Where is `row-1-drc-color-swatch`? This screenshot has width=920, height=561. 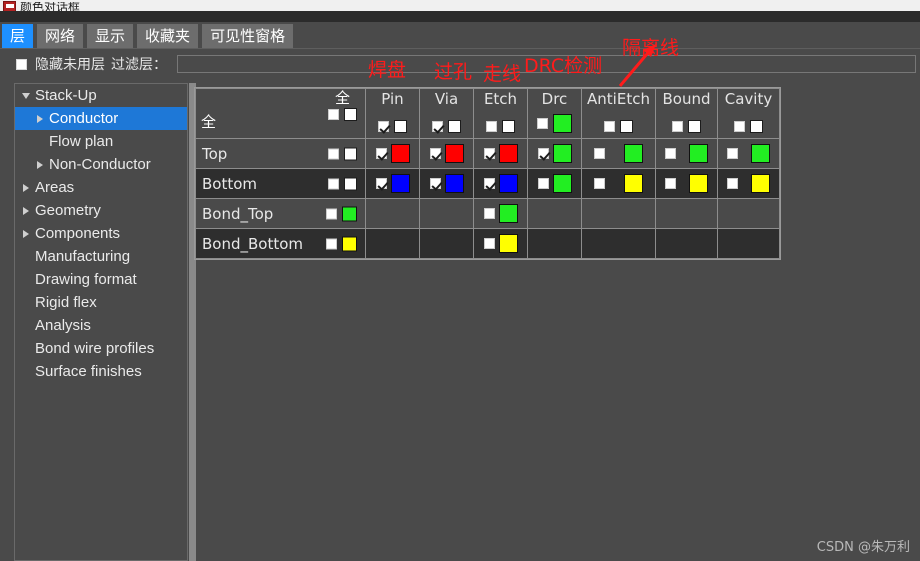 row-1-drc-color-swatch is located at coordinates (562, 183).